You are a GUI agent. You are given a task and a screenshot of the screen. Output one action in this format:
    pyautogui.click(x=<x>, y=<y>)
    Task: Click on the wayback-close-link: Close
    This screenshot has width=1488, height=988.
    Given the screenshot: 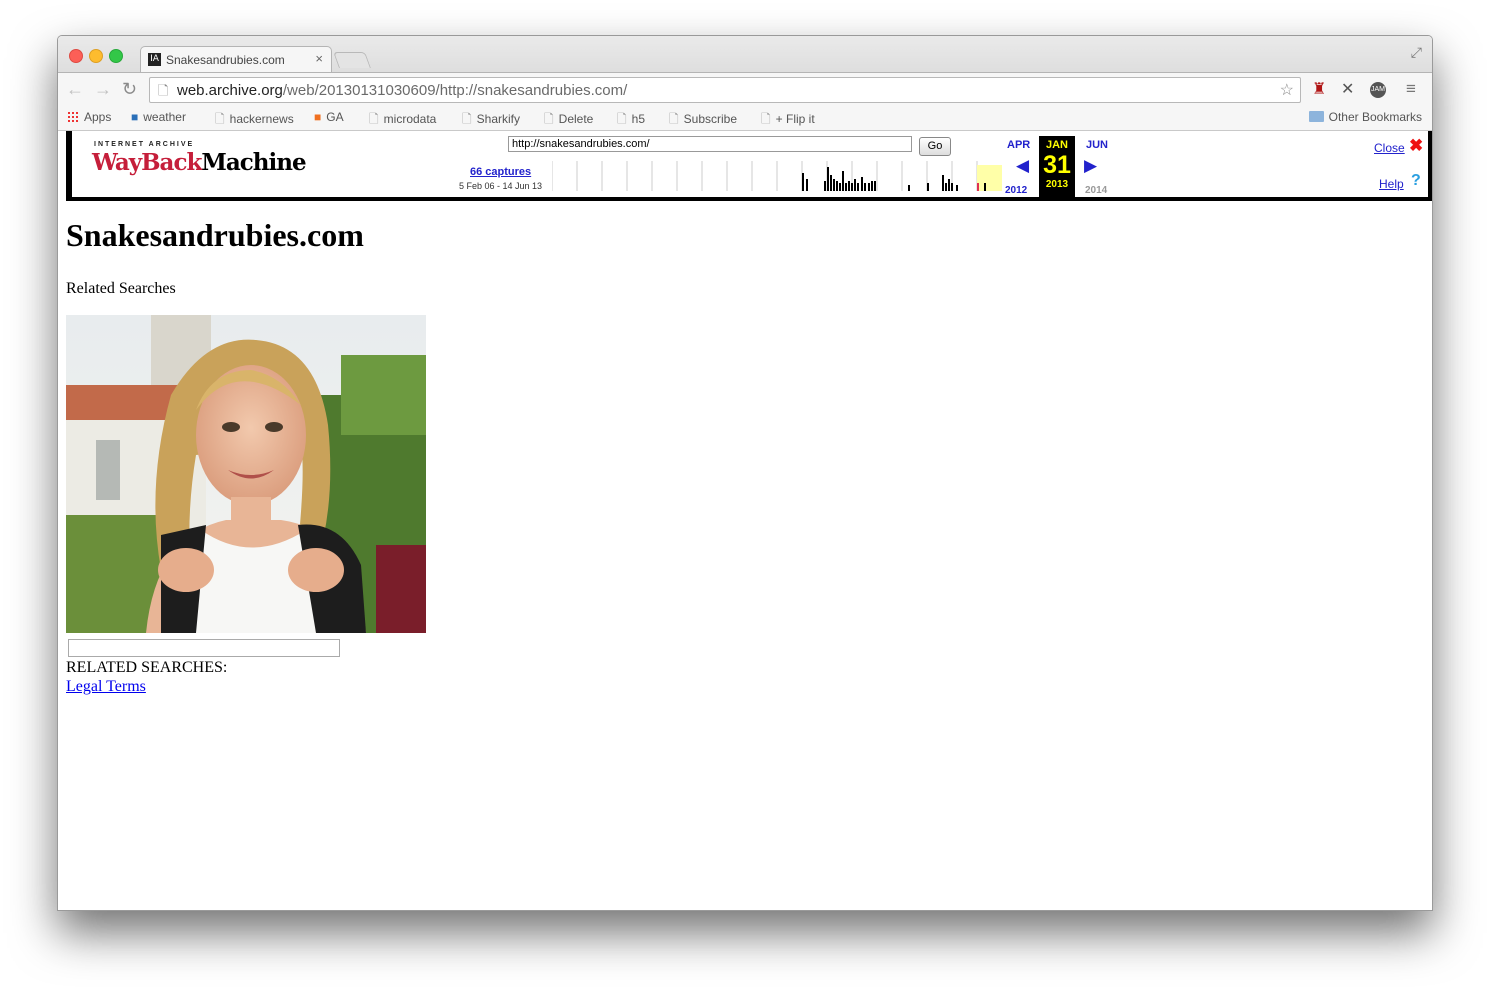 What is the action you would take?
    pyautogui.click(x=1389, y=148)
    